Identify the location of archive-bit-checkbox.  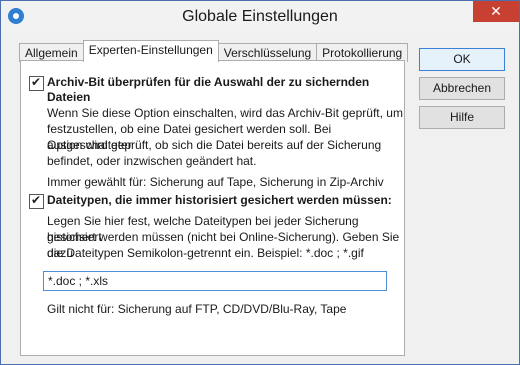
(36, 83).